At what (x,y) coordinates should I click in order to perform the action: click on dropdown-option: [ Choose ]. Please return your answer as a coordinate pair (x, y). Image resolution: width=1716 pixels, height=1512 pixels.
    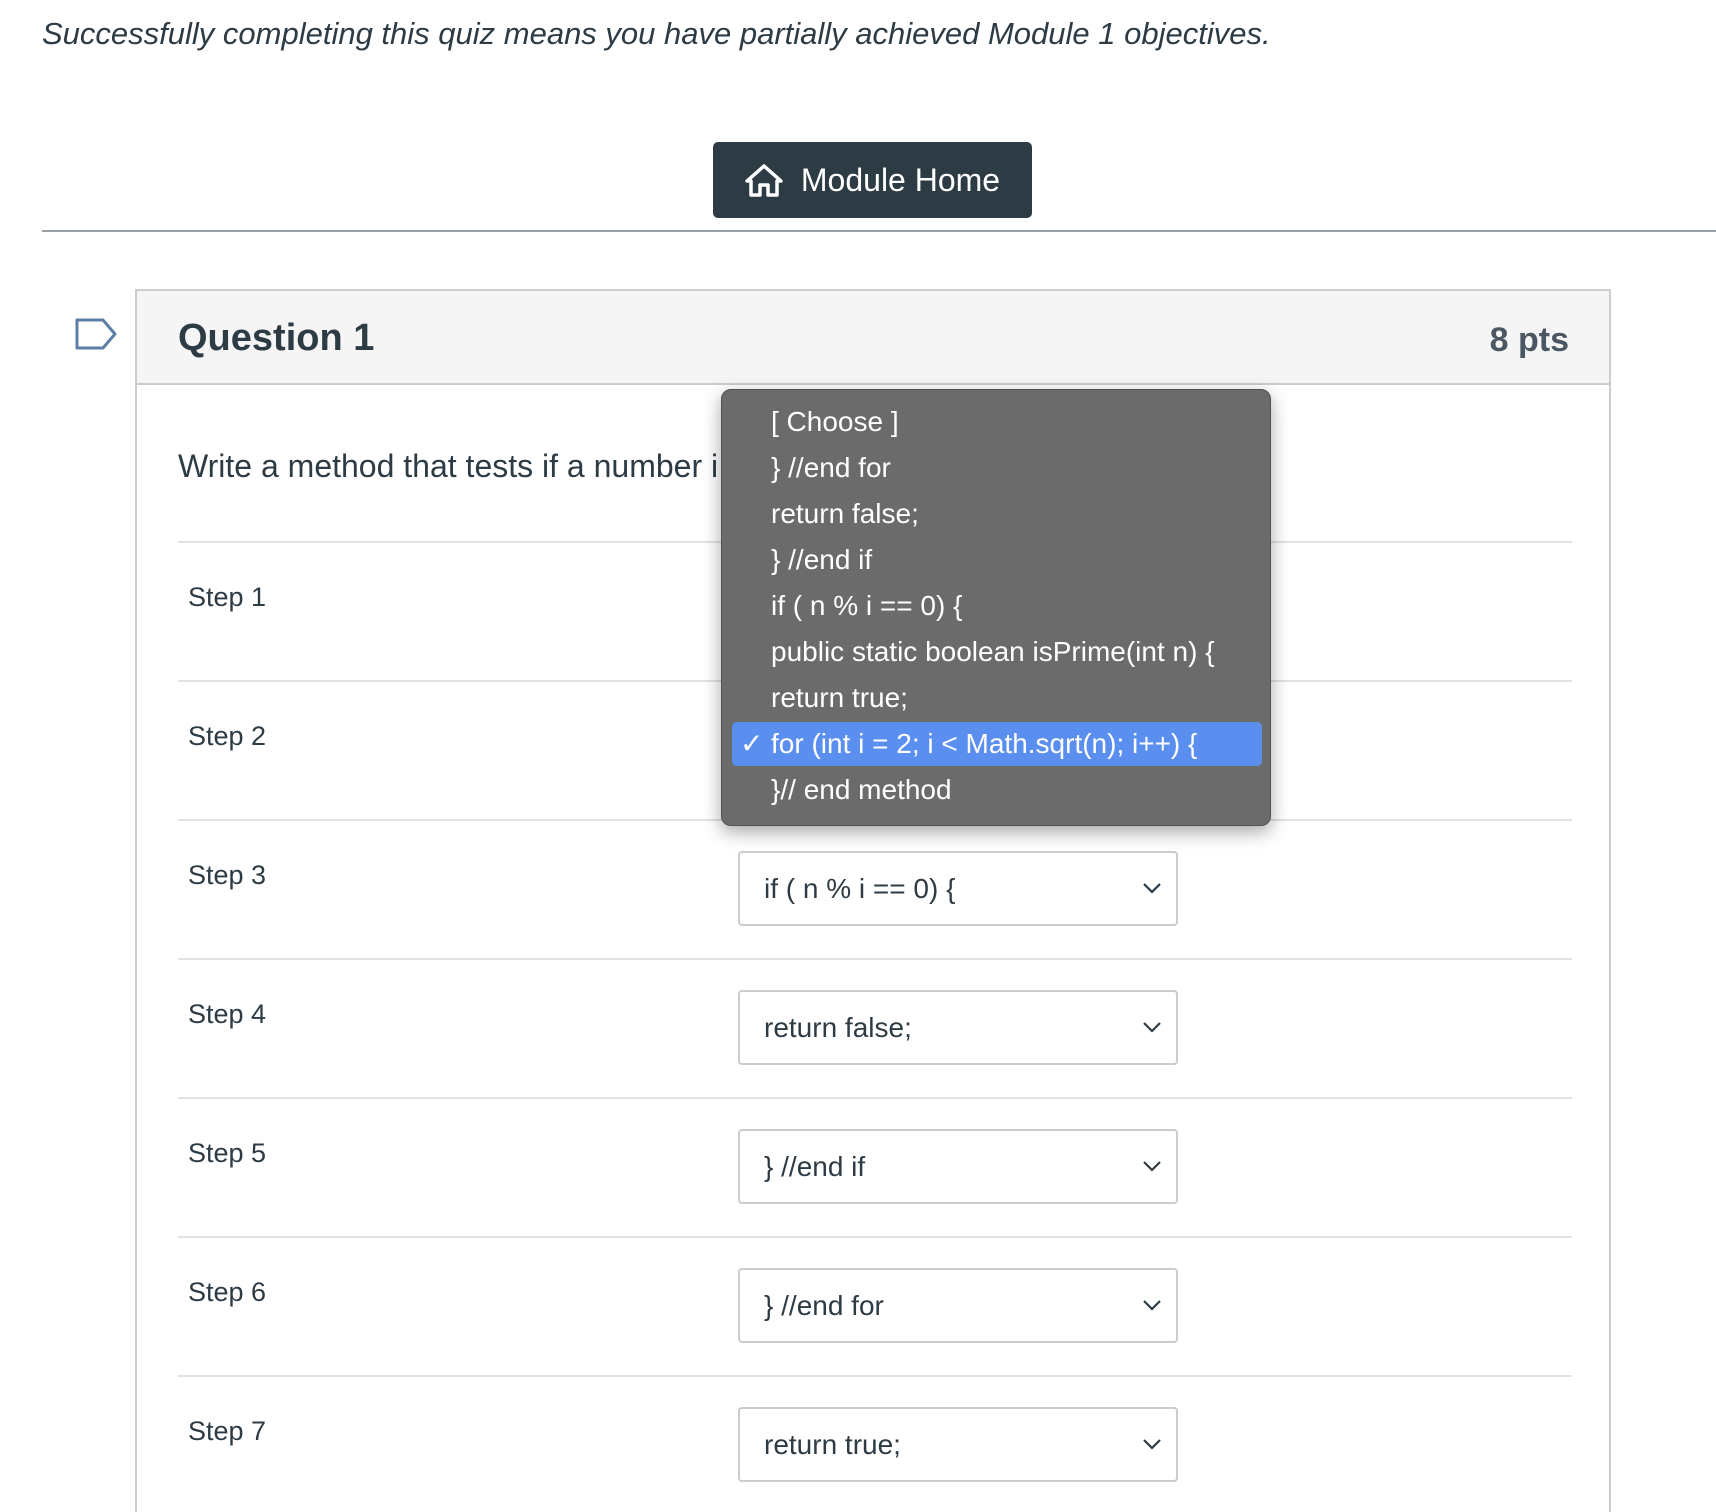
    Looking at the image, I should click on (997, 422).